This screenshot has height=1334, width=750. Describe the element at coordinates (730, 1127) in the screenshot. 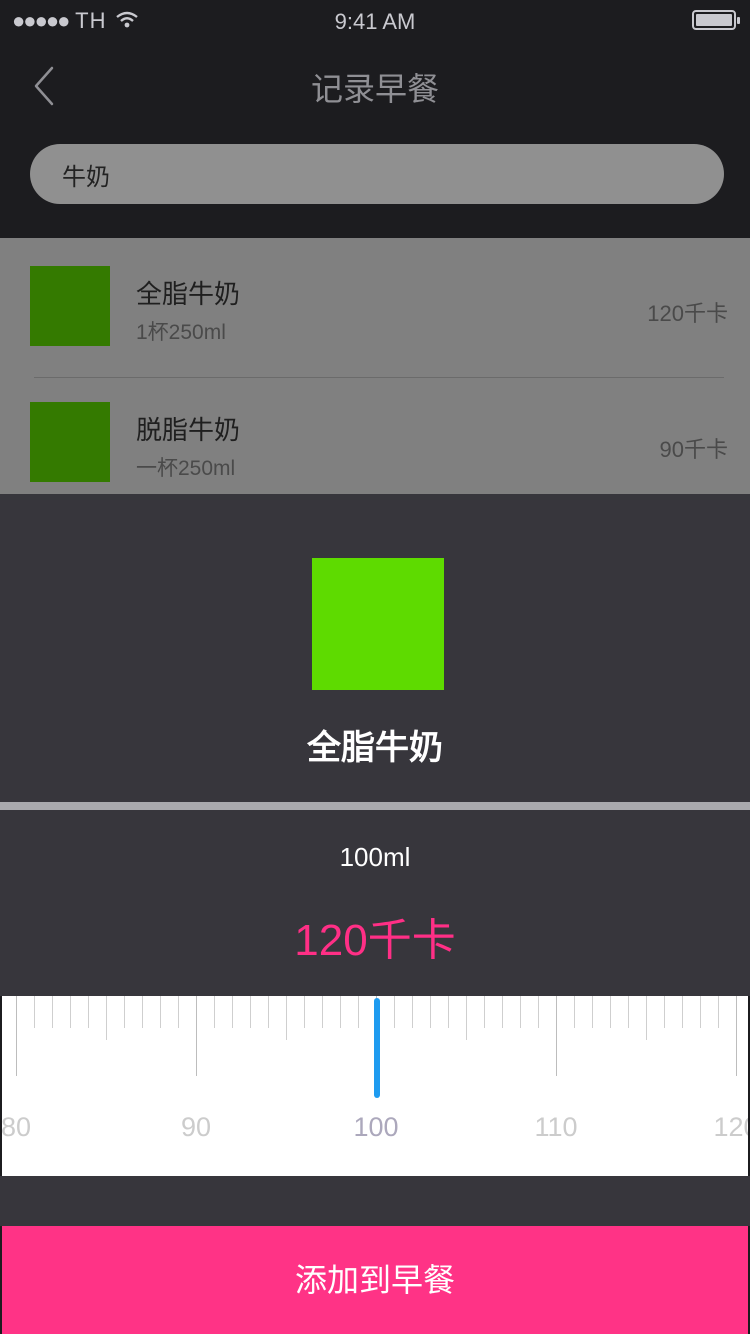

I see `ruler-label: 120` at that location.